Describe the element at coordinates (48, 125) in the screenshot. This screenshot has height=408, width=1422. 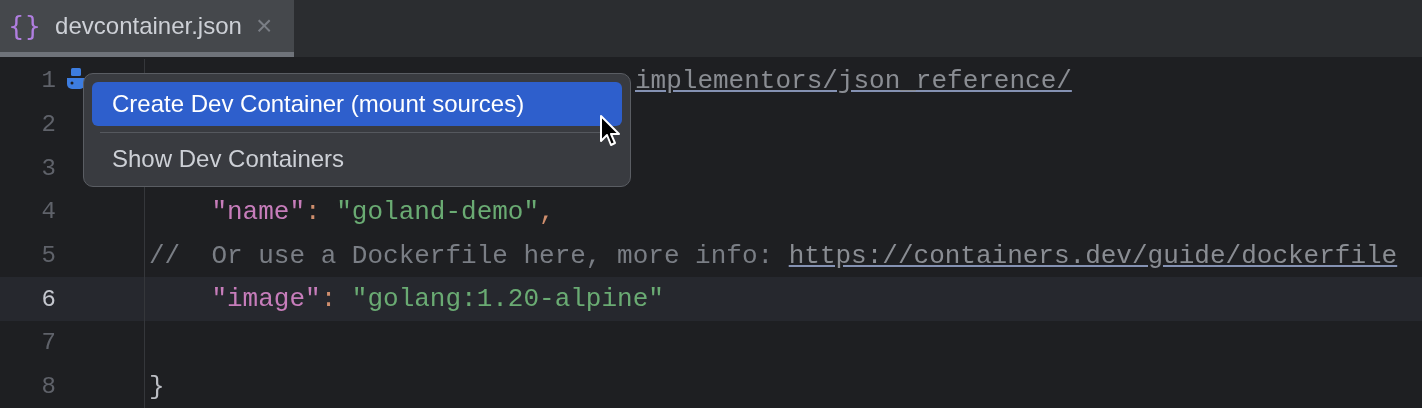
I see `line-number: 2` at that location.